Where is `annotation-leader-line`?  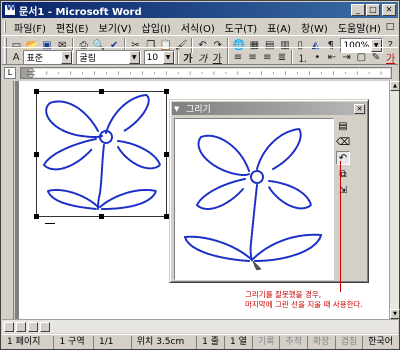
annotation-leader-line is located at coordinates (340, 226).